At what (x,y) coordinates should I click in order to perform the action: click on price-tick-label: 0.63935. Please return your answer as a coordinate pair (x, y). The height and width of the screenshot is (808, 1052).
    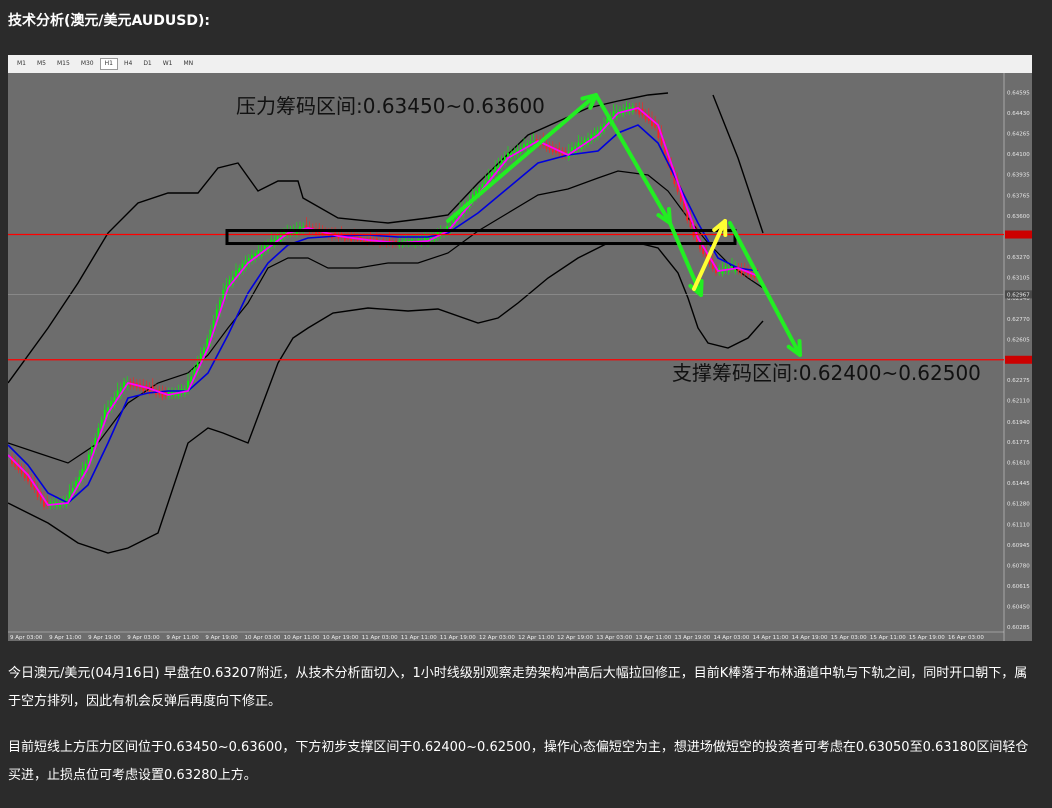
    Looking at the image, I should click on (1018, 175).